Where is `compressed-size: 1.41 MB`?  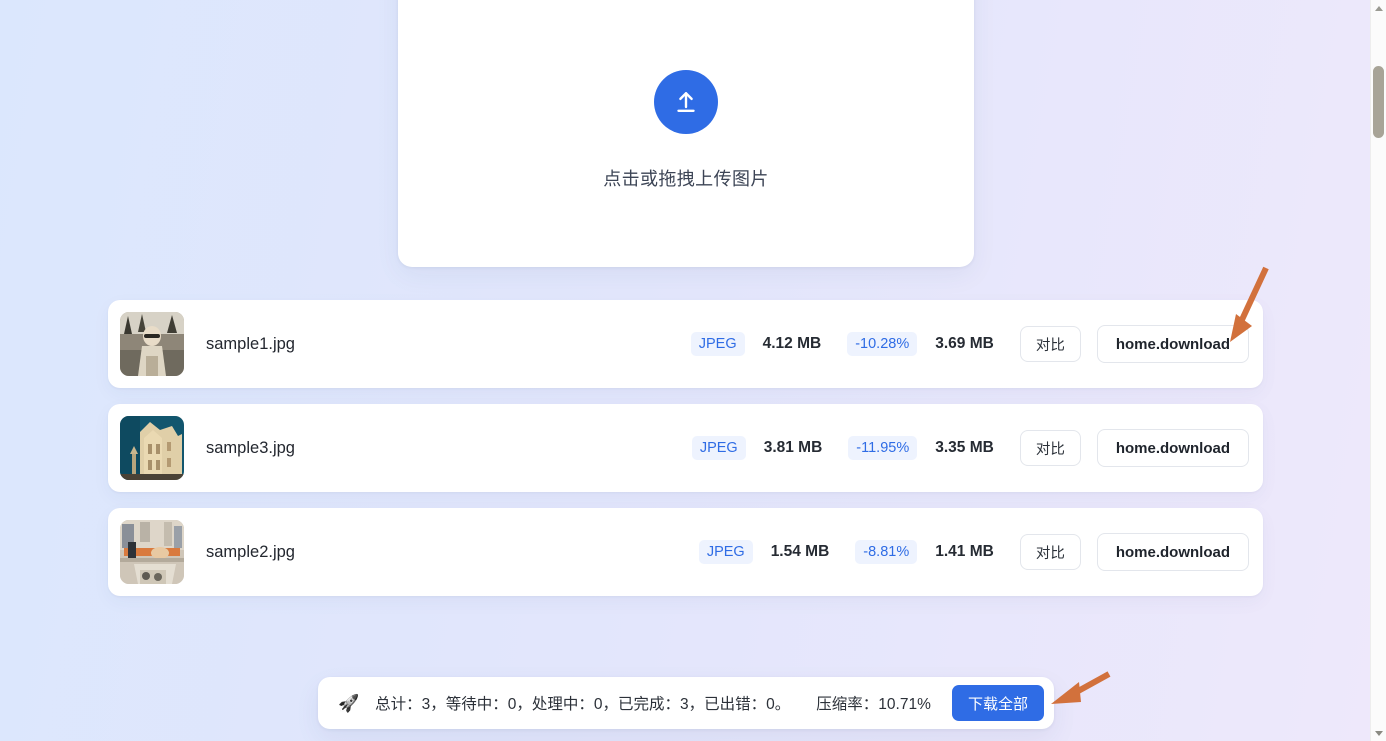 compressed-size: 1.41 MB is located at coordinates (964, 551).